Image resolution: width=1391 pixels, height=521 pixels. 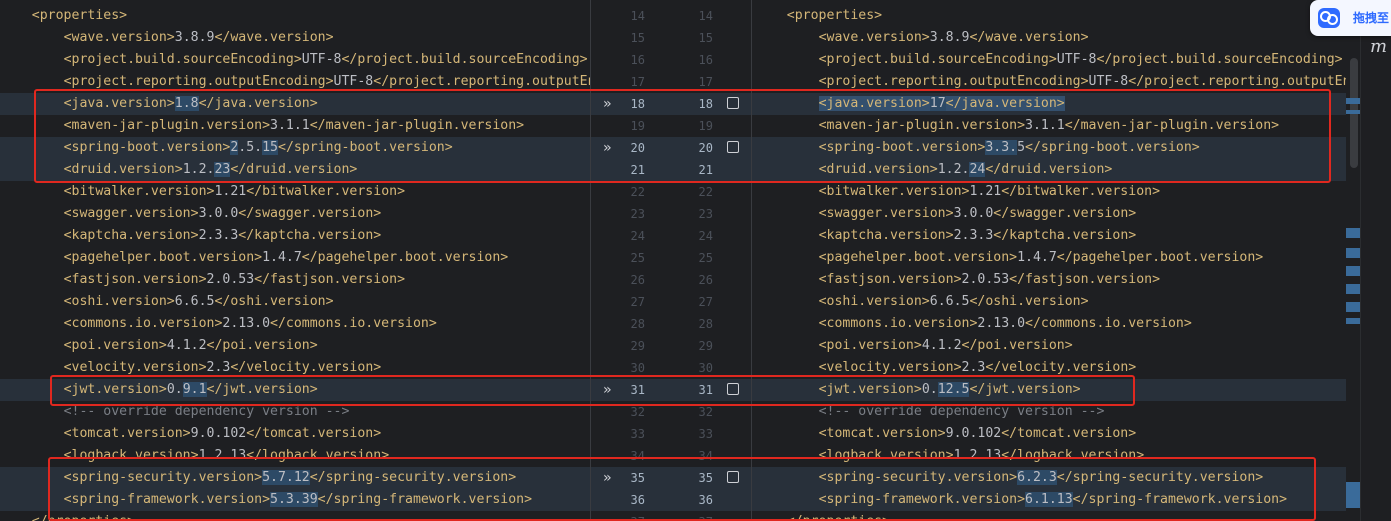 What do you see at coordinates (870, 345) in the screenshot?
I see `xml-open-tag: <poi.version>` at bounding box center [870, 345].